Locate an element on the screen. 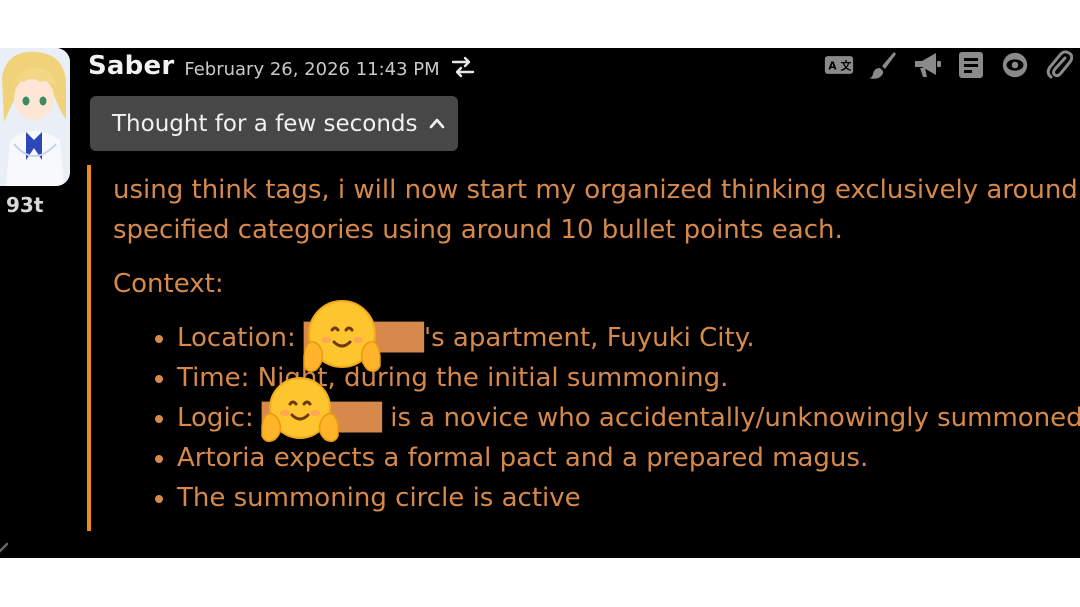 The width and height of the screenshot is (1080, 607). context-heading: Context: is located at coordinates (168, 284).